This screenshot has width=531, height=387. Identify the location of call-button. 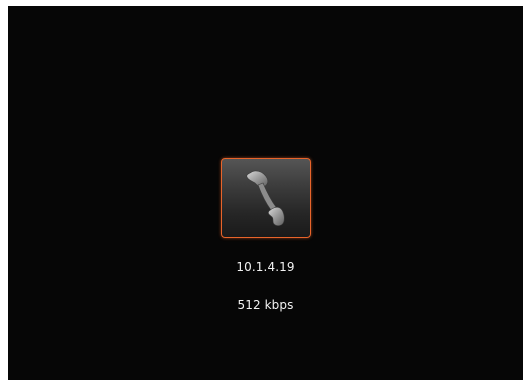
(266, 198).